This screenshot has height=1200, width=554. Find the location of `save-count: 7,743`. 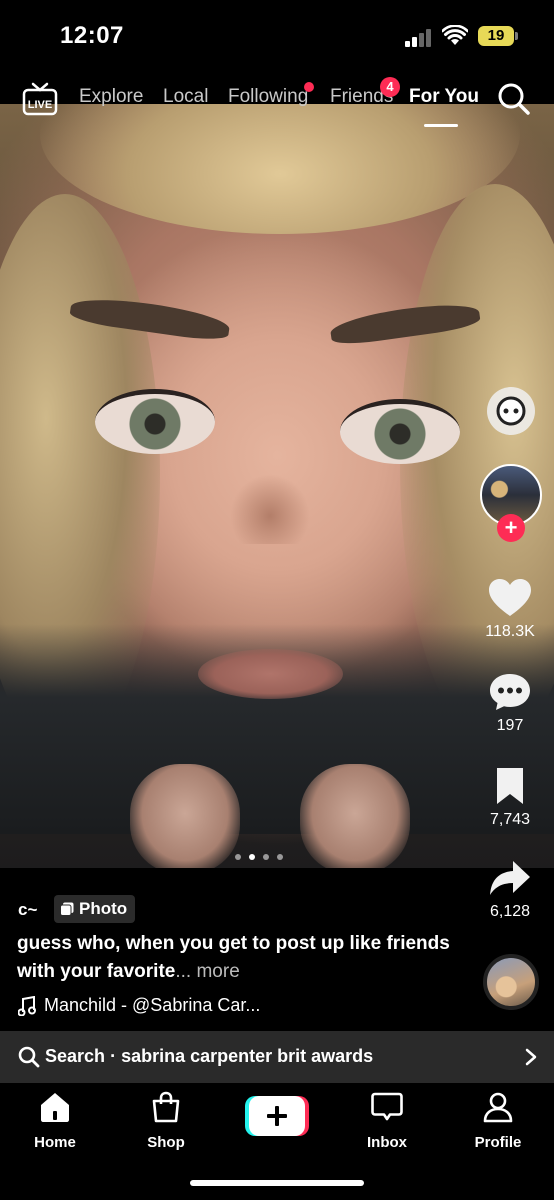

save-count: 7,743 is located at coordinates (510, 819).